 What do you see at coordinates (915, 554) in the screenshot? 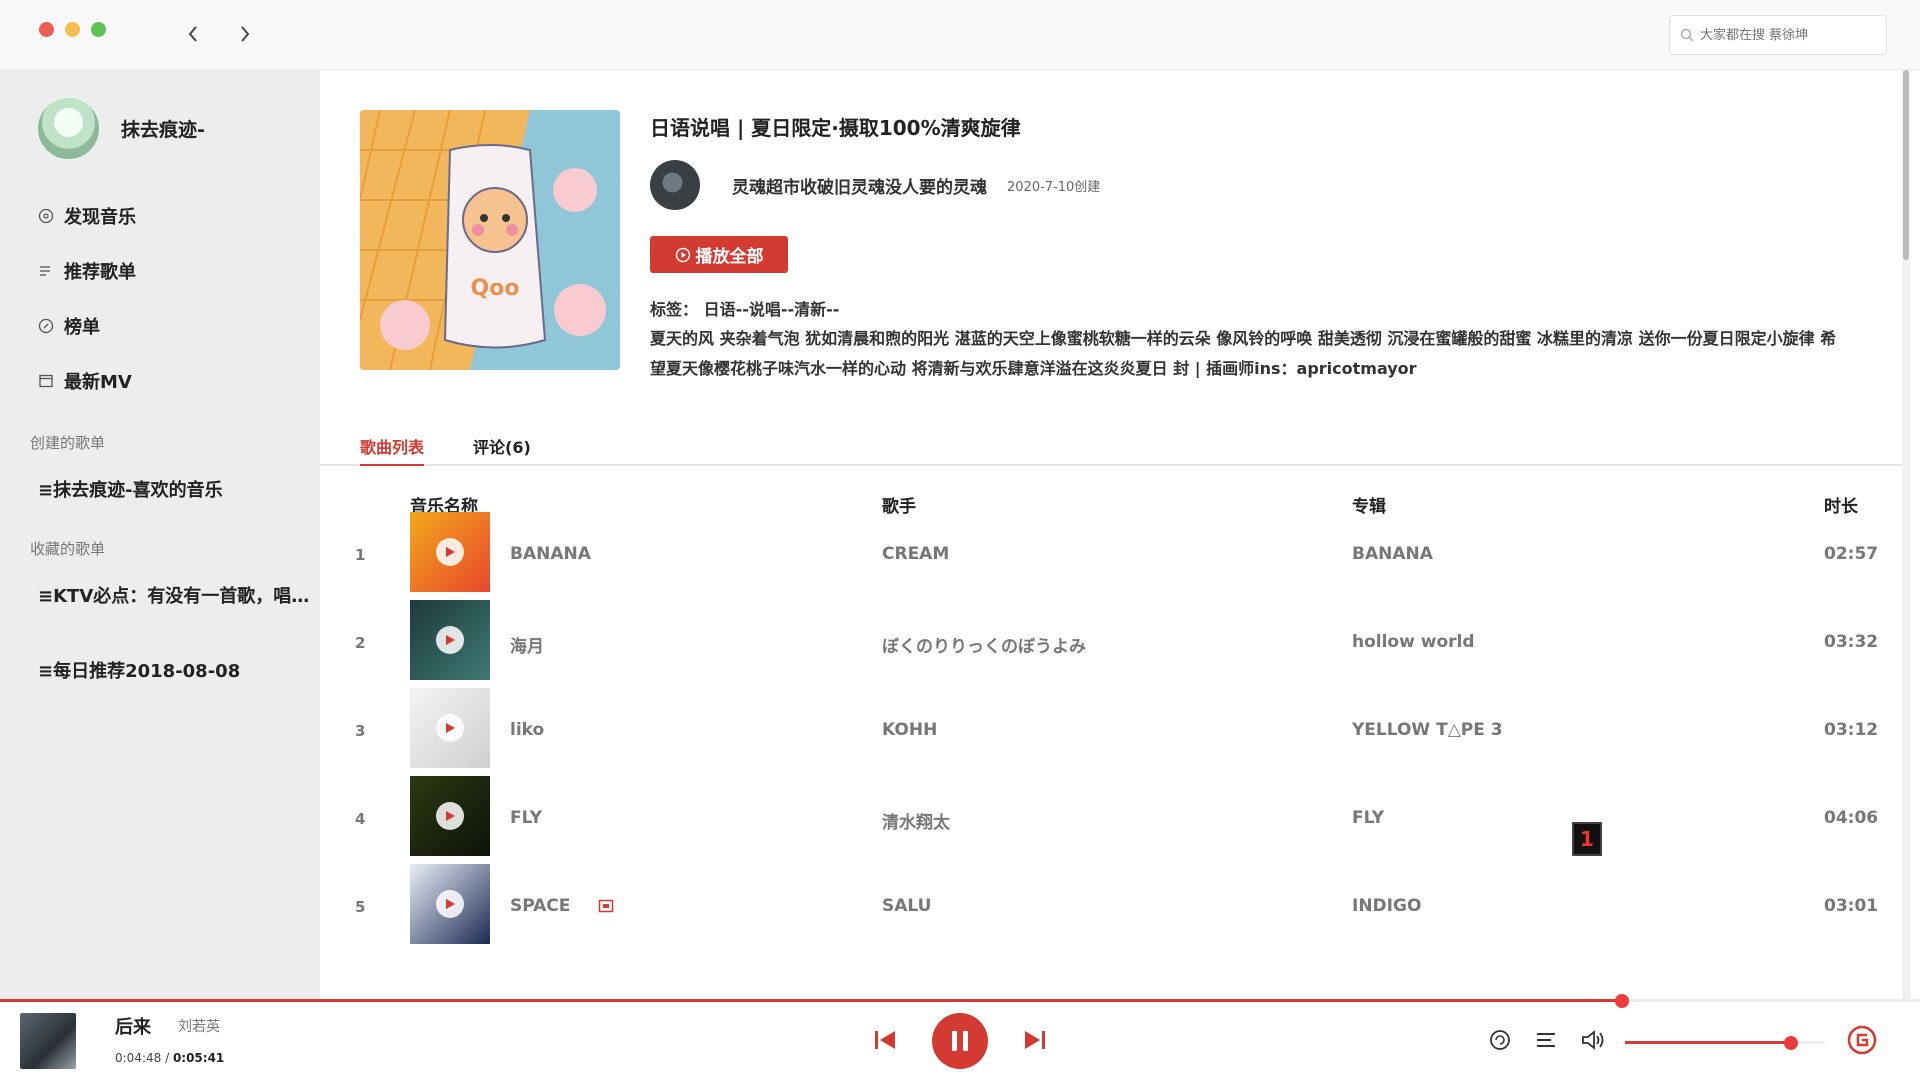
I see `song-artist: CREAM` at bounding box center [915, 554].